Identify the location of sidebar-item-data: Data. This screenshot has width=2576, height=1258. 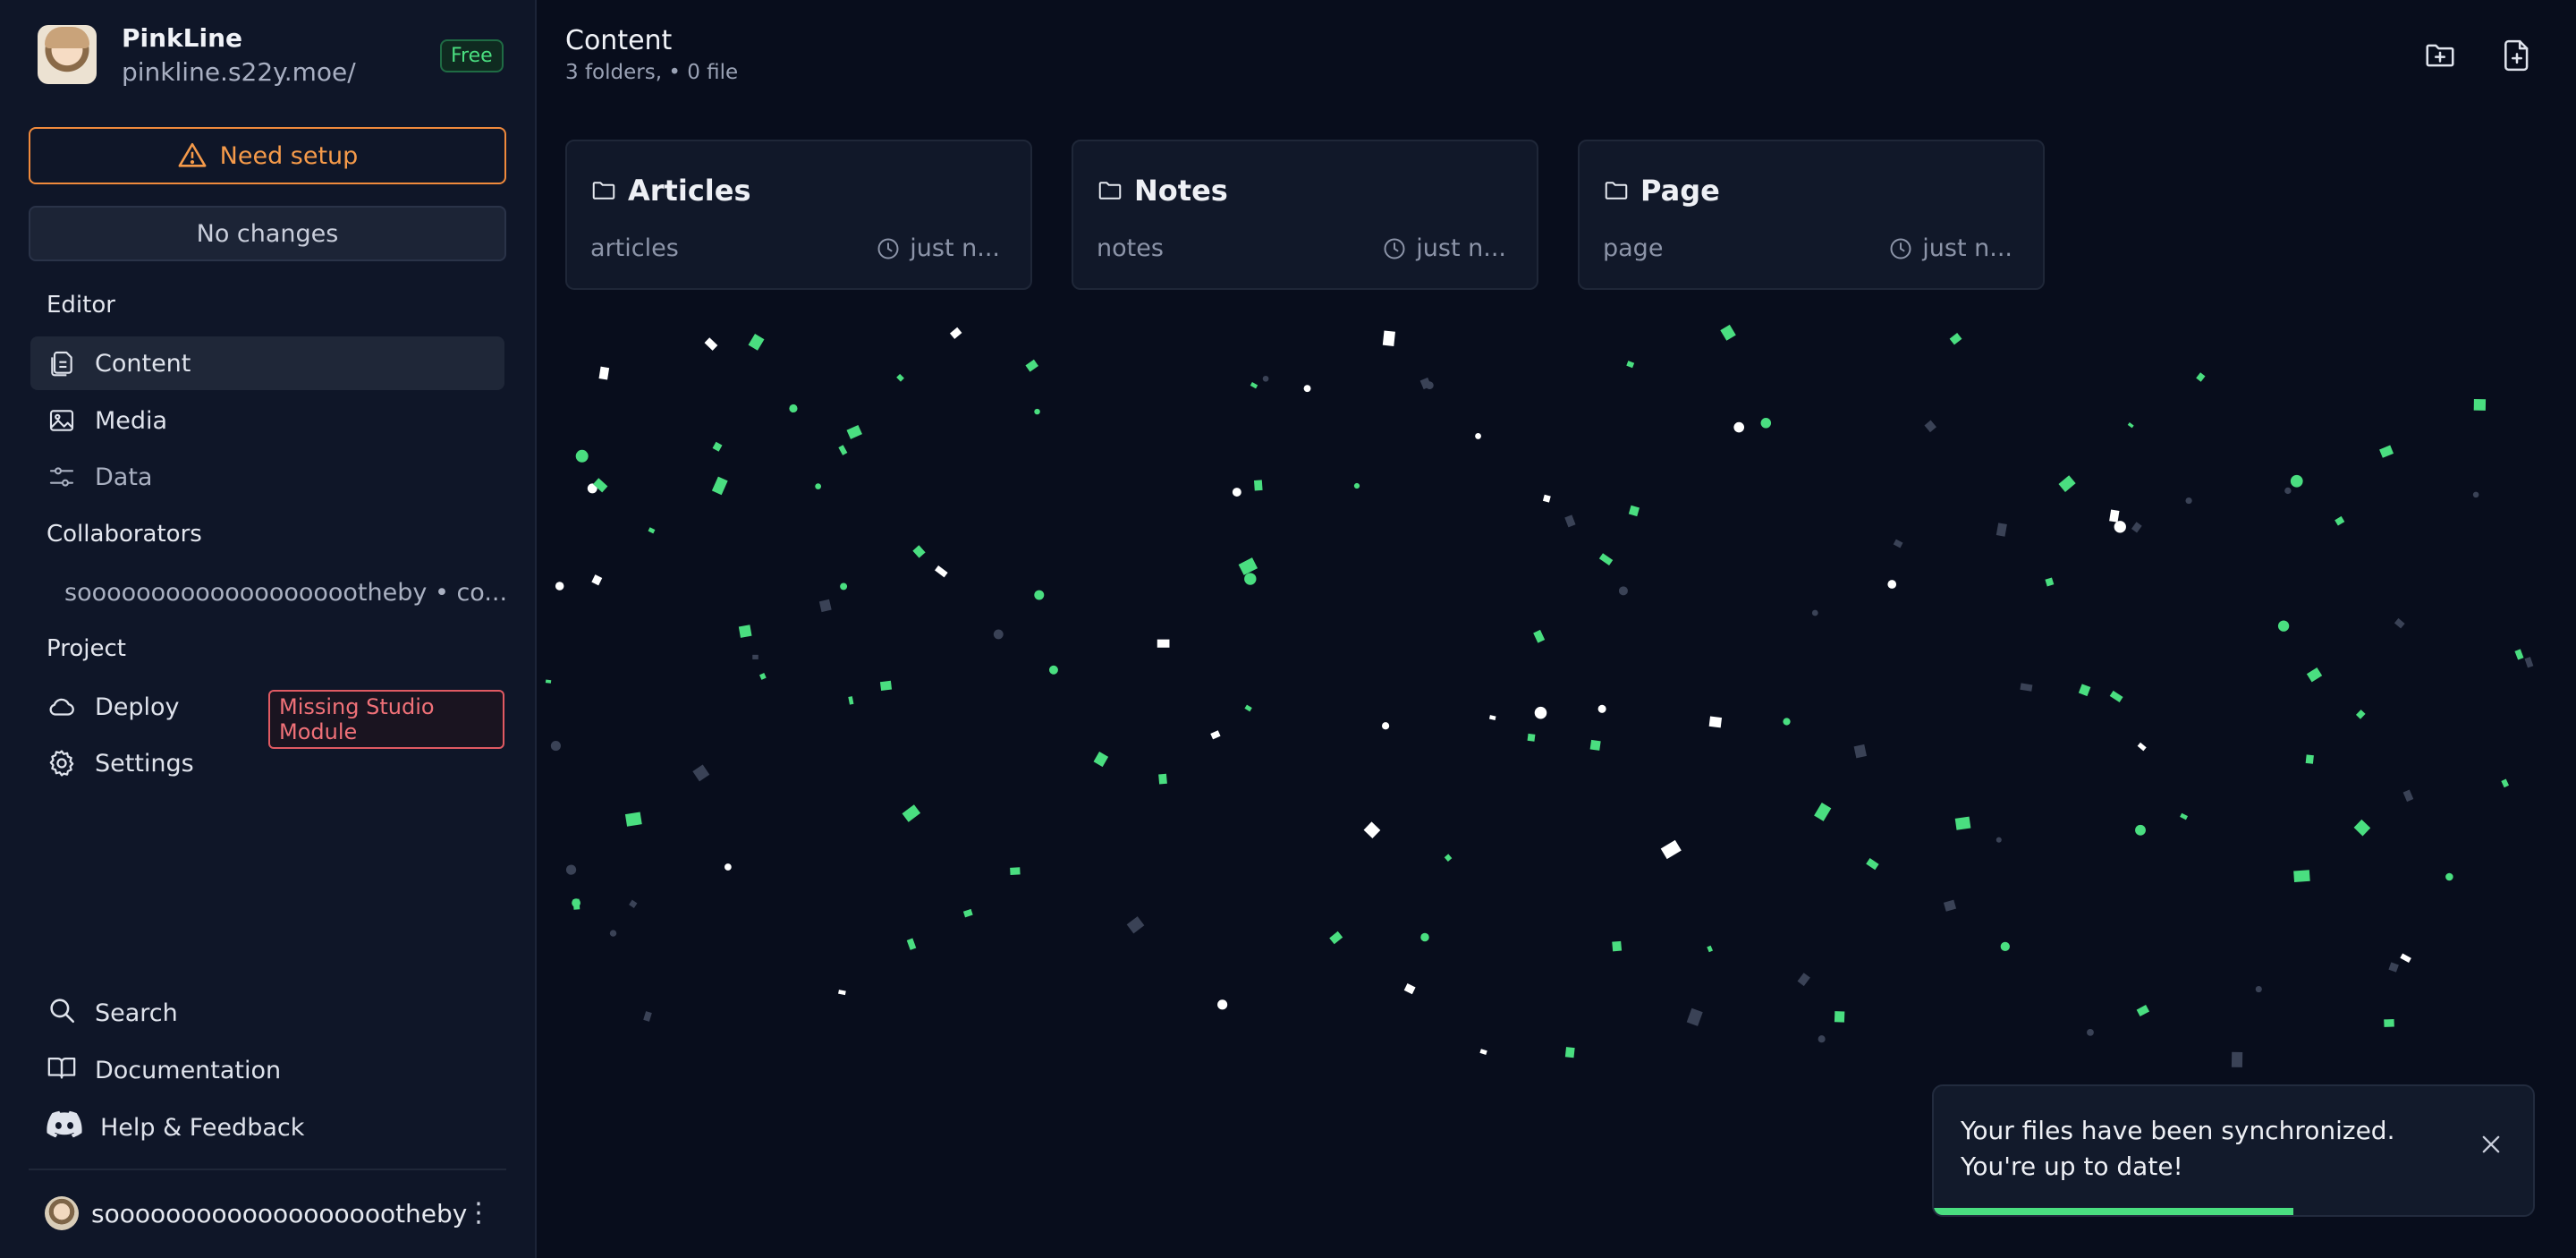
(267, 477).